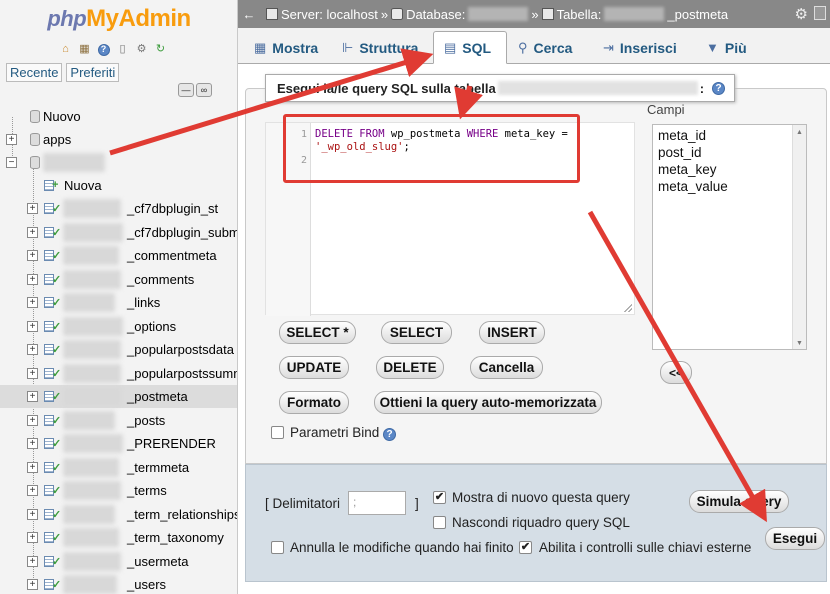 This screenshot has height=594, width=830. What do you see at coordinates (729, 237) in the screenshot?
I see `columns-select-list: meta_id post_id meta_key meta_value ▲ ▼` at bounding box center [729, 237].